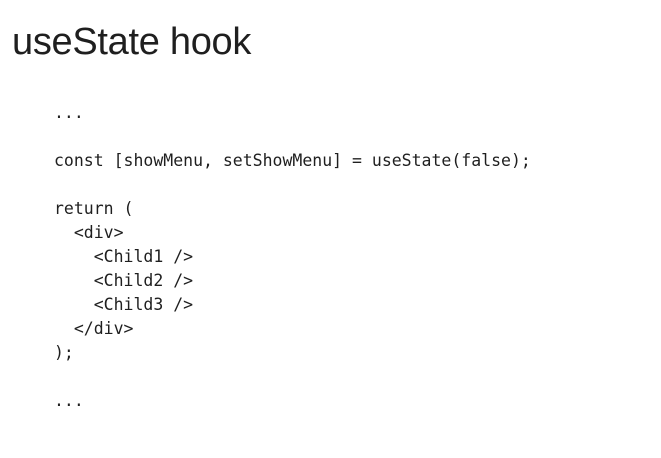 The image size is (661, 458). What do you see at coordinates (94, 328) in the screenshot?
I see `code-line-div-close: </div>` at bounding box center [94, 328].